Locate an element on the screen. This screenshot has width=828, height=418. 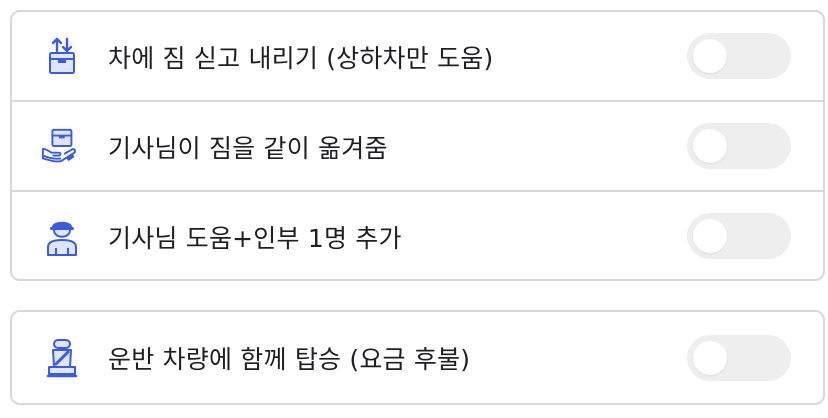
box-updown-icon is located at coordinates (62, 56).